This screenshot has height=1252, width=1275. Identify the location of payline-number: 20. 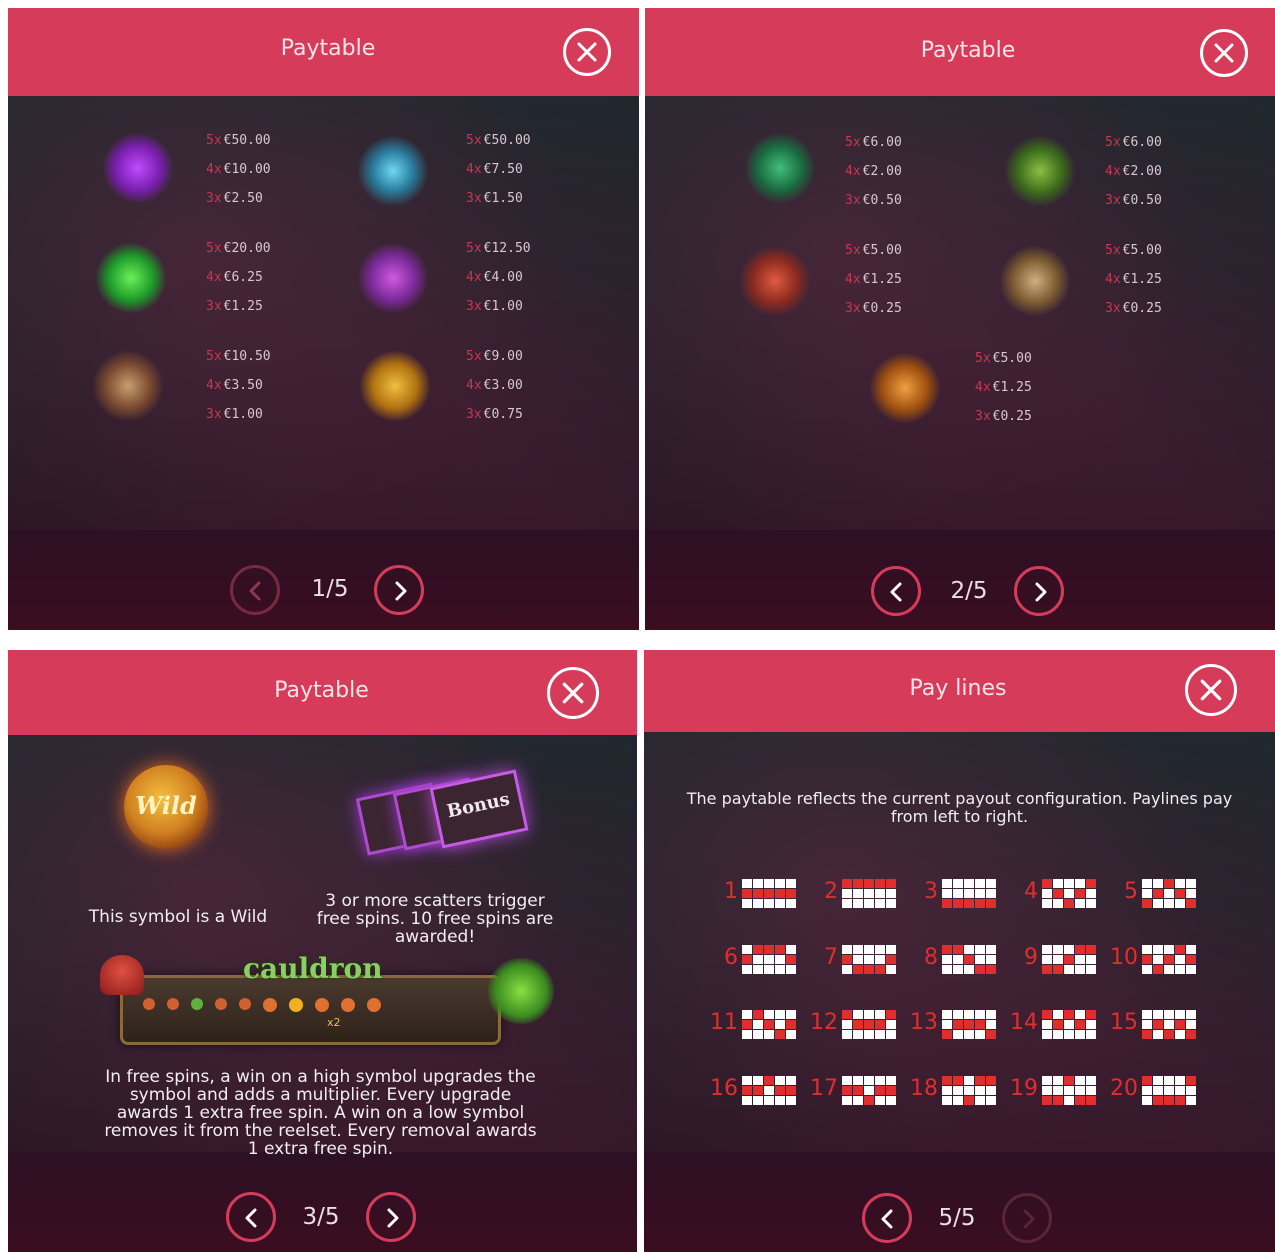
(1124, 1088).